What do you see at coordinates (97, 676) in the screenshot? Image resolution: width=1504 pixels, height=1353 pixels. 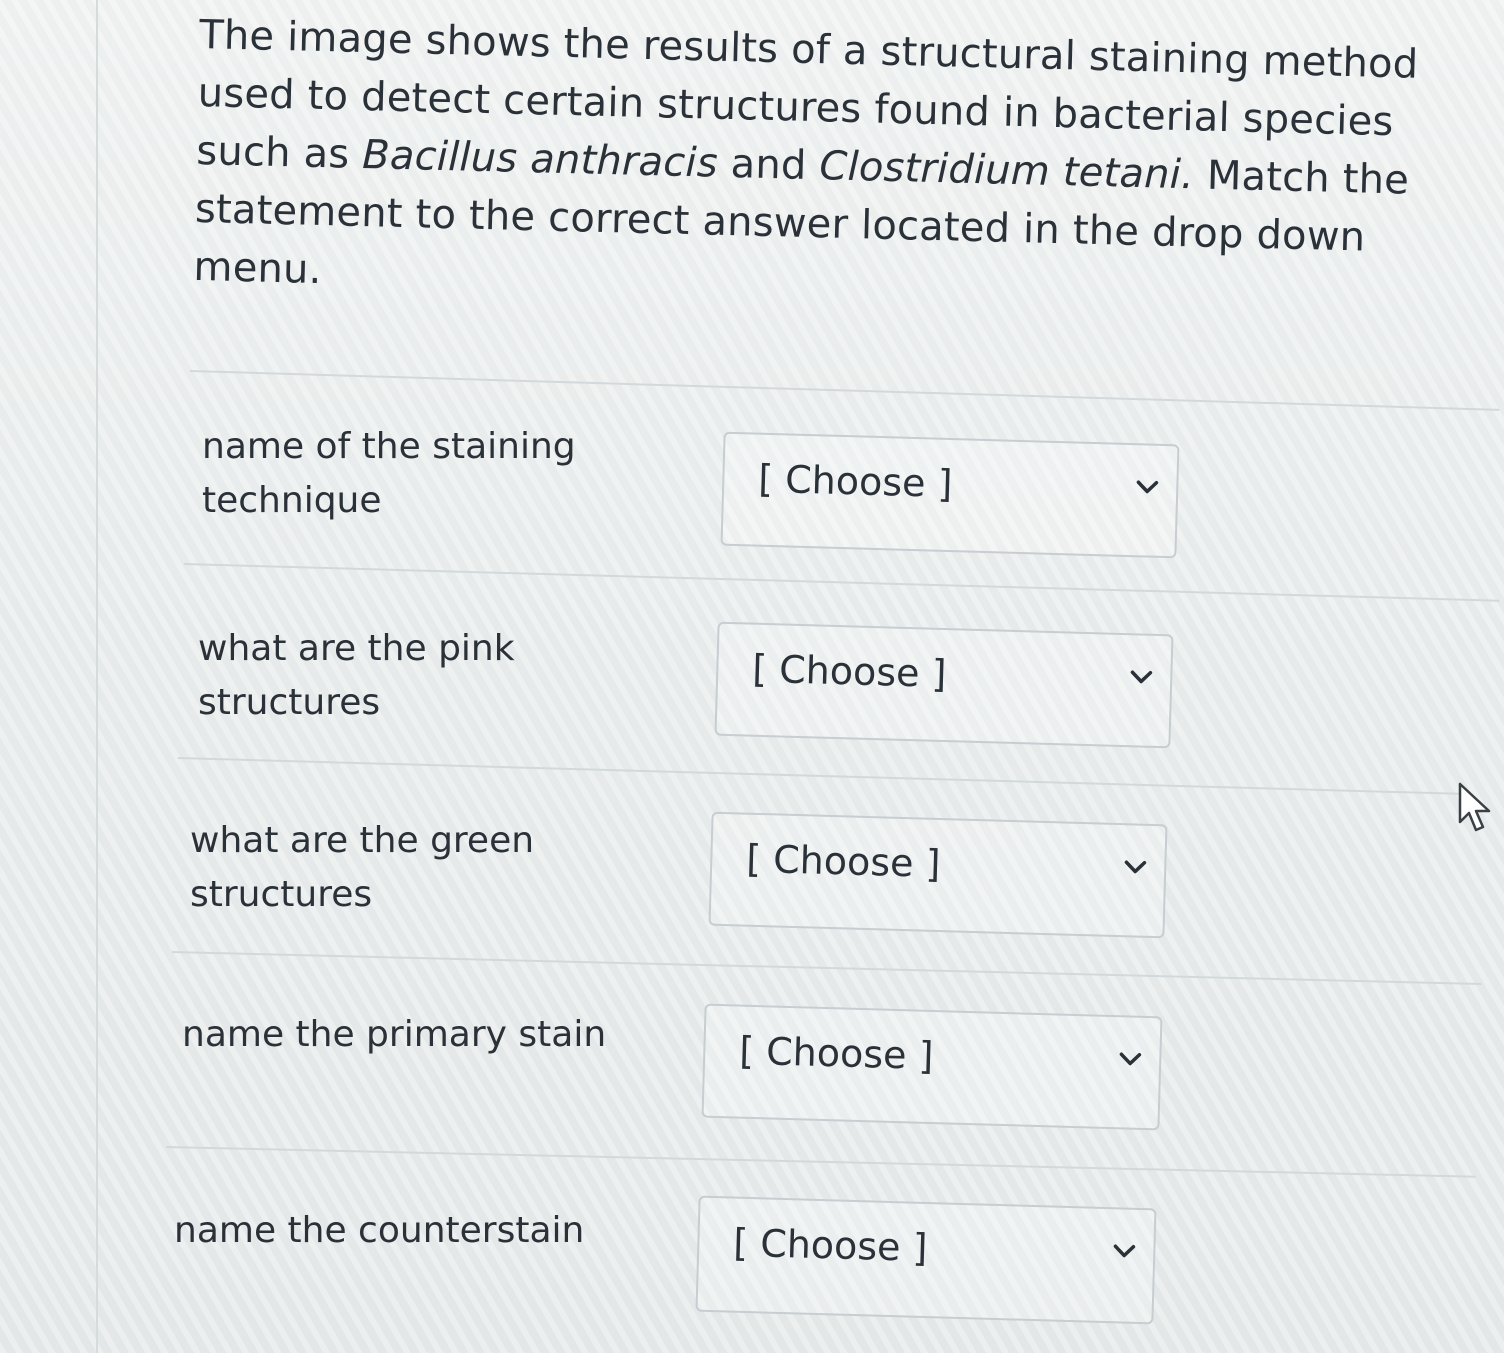 I see `left-border` at bounding box center [97, 676].